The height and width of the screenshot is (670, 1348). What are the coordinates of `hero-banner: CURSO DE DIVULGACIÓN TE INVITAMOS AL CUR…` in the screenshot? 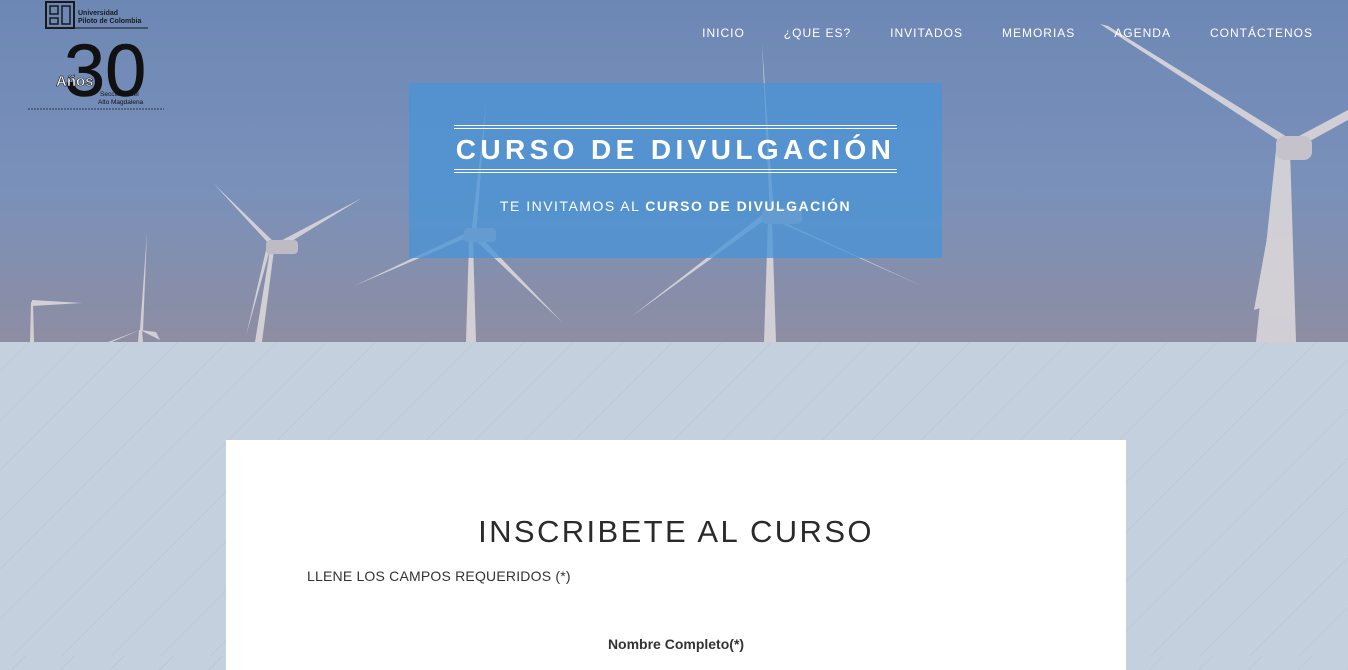 It's located at (675, 170).